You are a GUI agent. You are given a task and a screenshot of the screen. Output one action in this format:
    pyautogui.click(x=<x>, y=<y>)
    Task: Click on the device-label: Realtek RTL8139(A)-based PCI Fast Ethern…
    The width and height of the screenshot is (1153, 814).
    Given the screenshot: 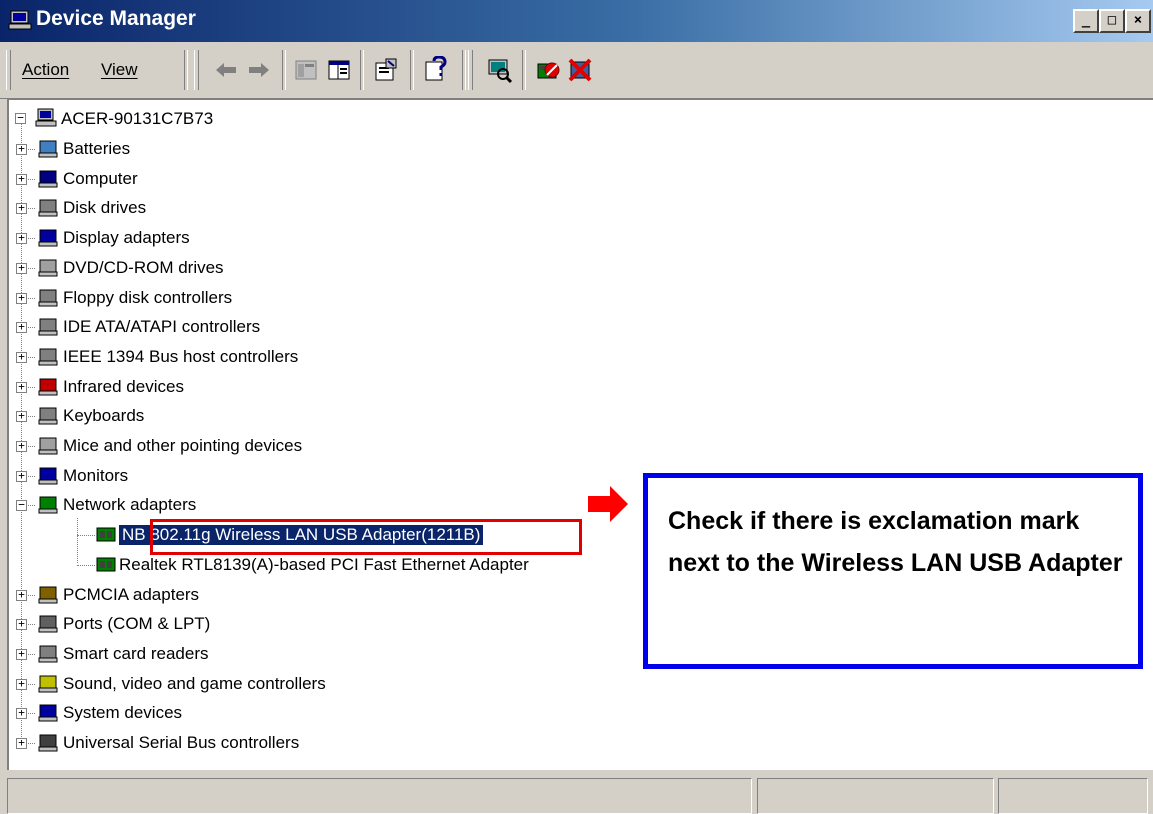 What is the action you would take?
    pyautogui.click(x=324, y=564)
    